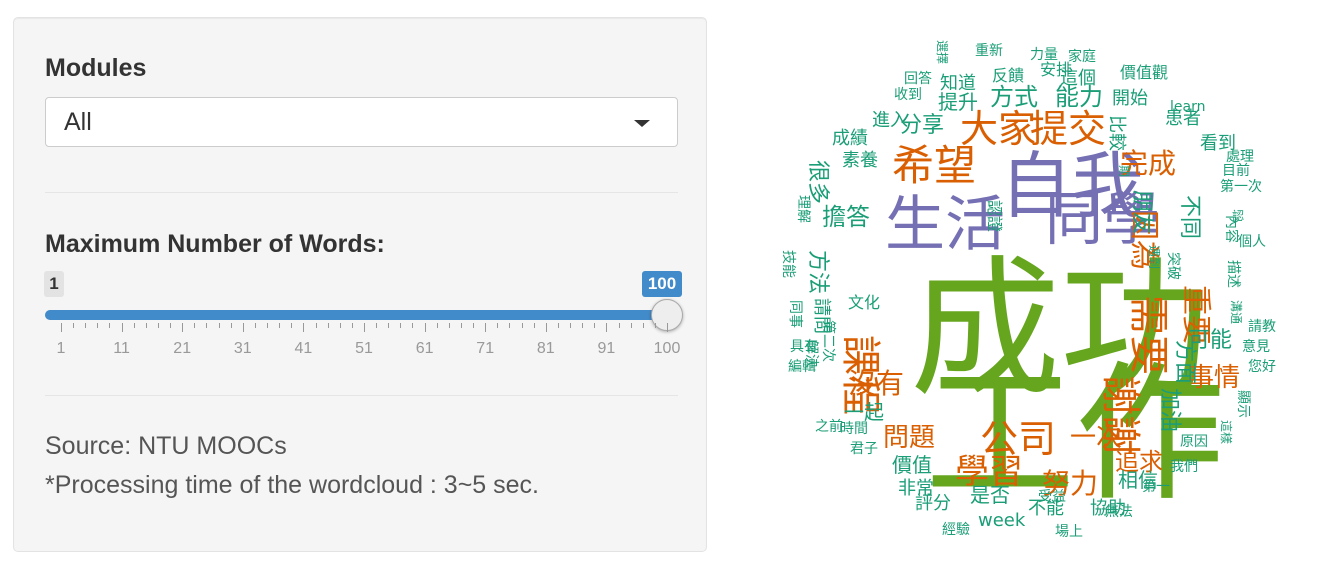  I want to click on wordcloud-word: 收到, so click(908, 95).